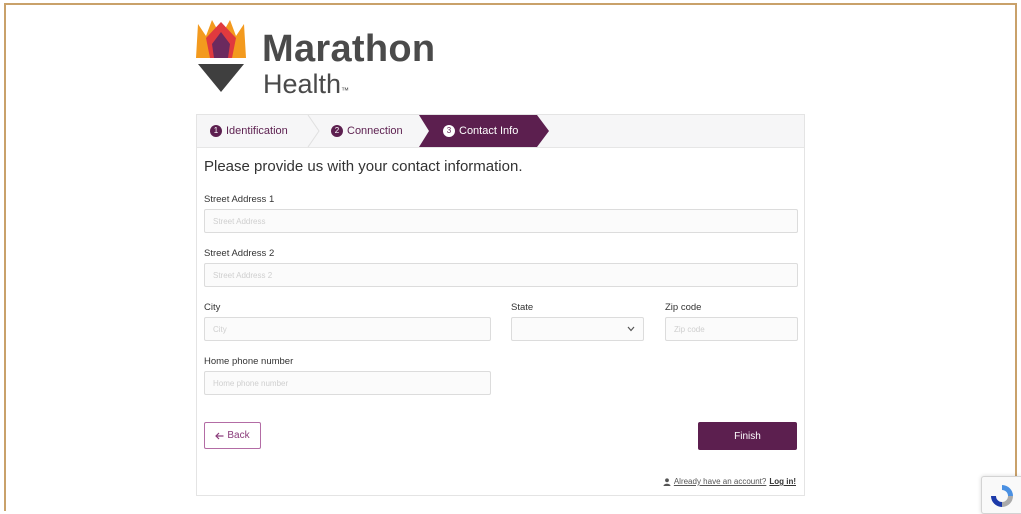  I want to click on brand-name-line2: Health™, so click(306, 84).